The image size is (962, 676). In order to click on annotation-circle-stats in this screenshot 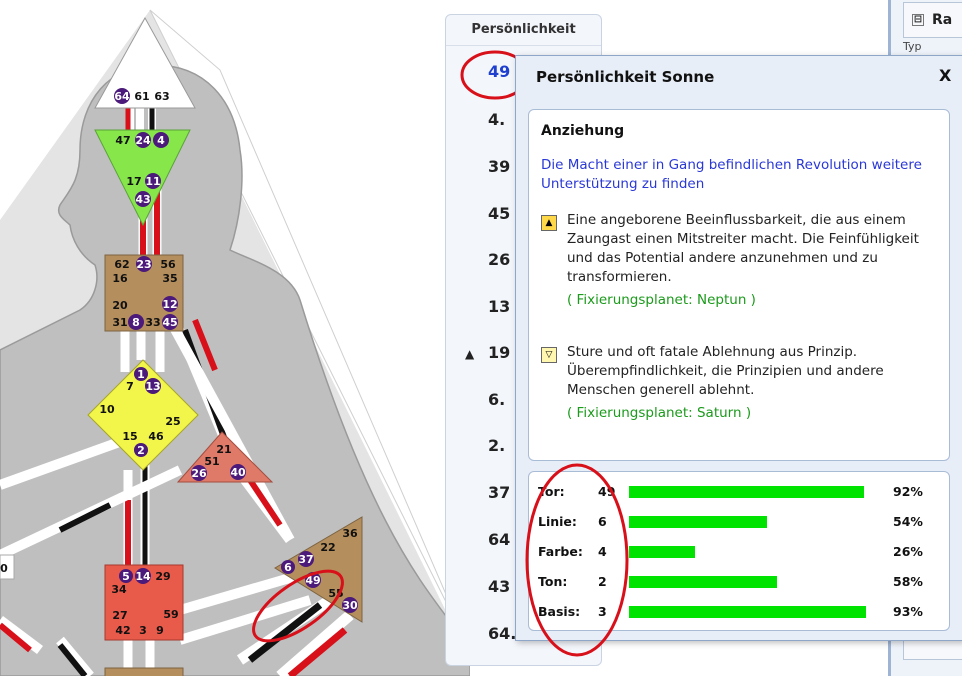, I will do `click(577, 560)`.